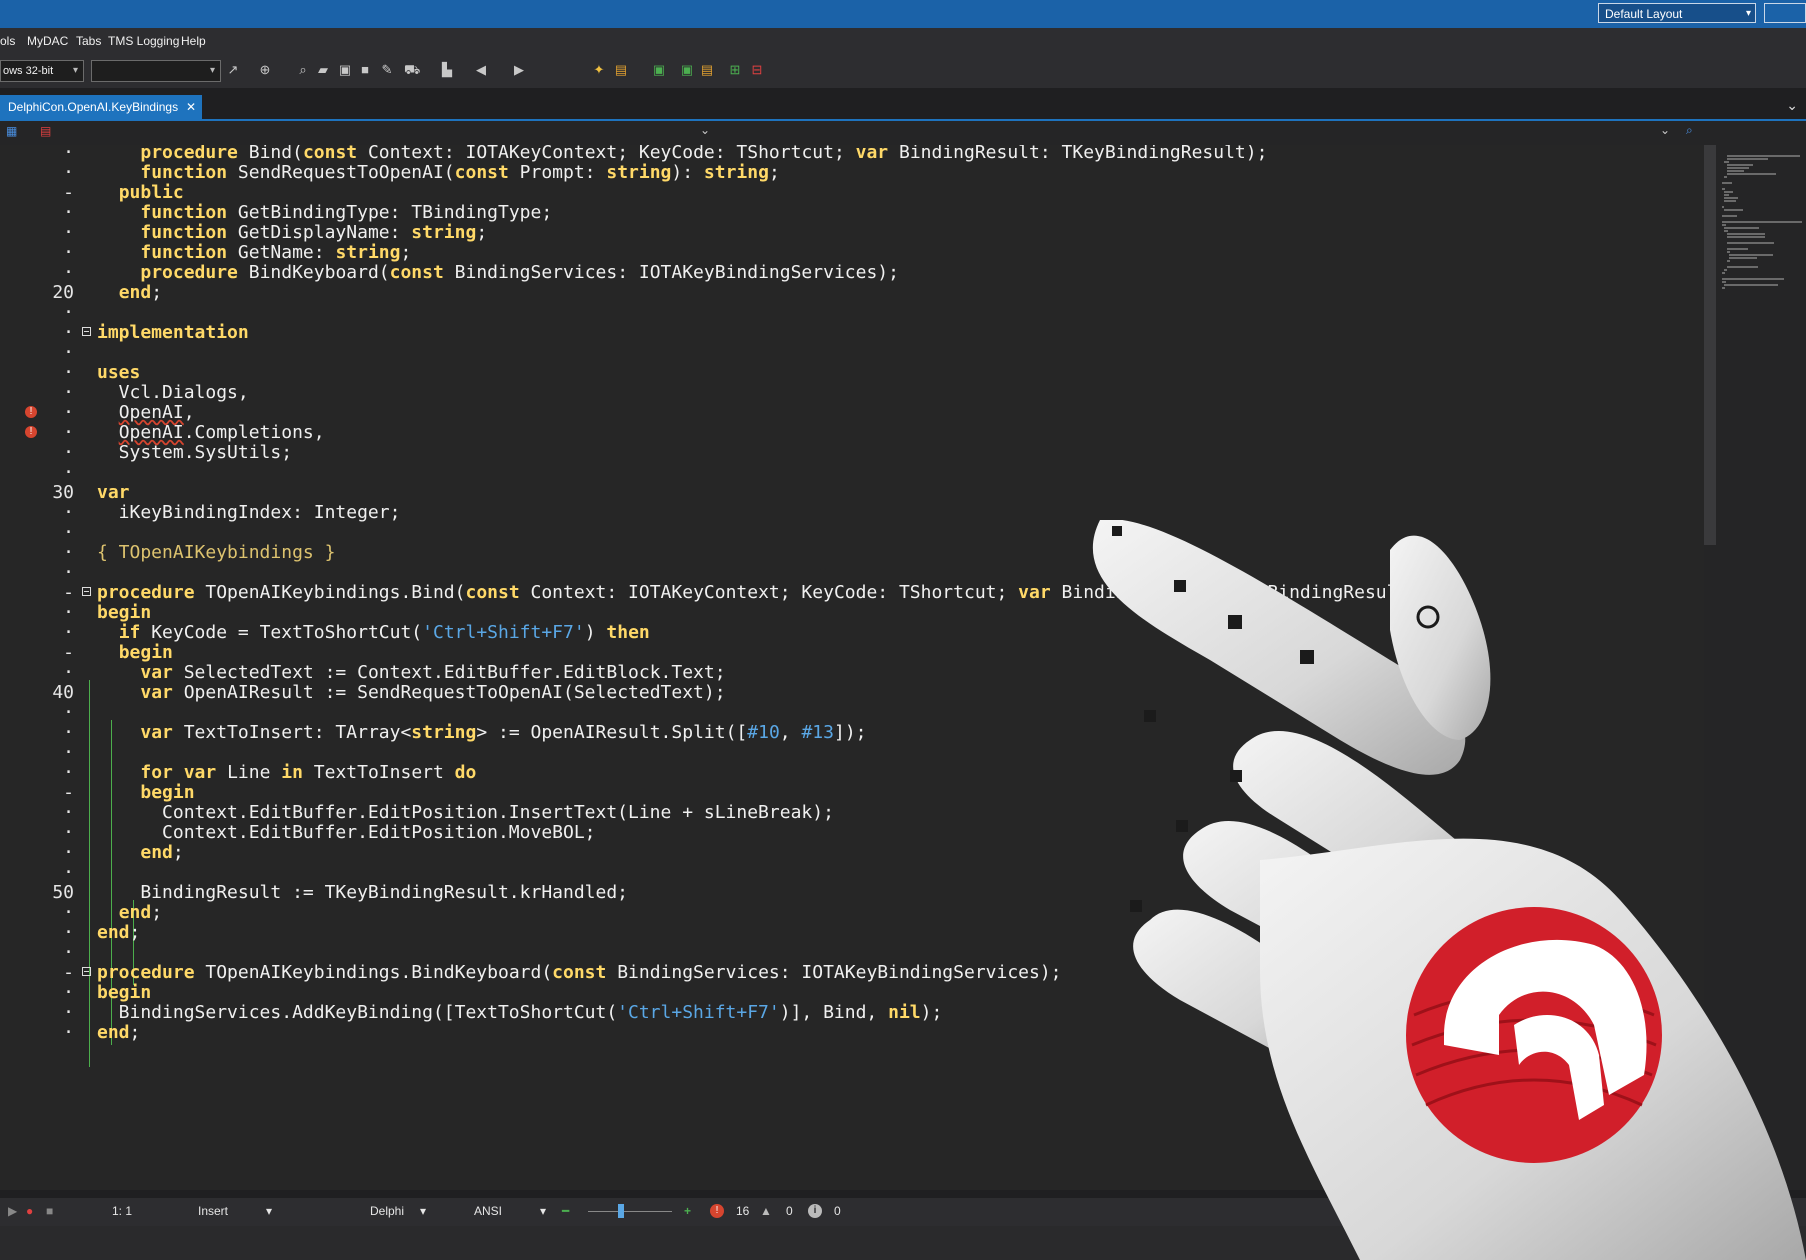 This screenshot has width=1806, height=1260. I want to click on stamp-icon: ▙, so click(447, 70).